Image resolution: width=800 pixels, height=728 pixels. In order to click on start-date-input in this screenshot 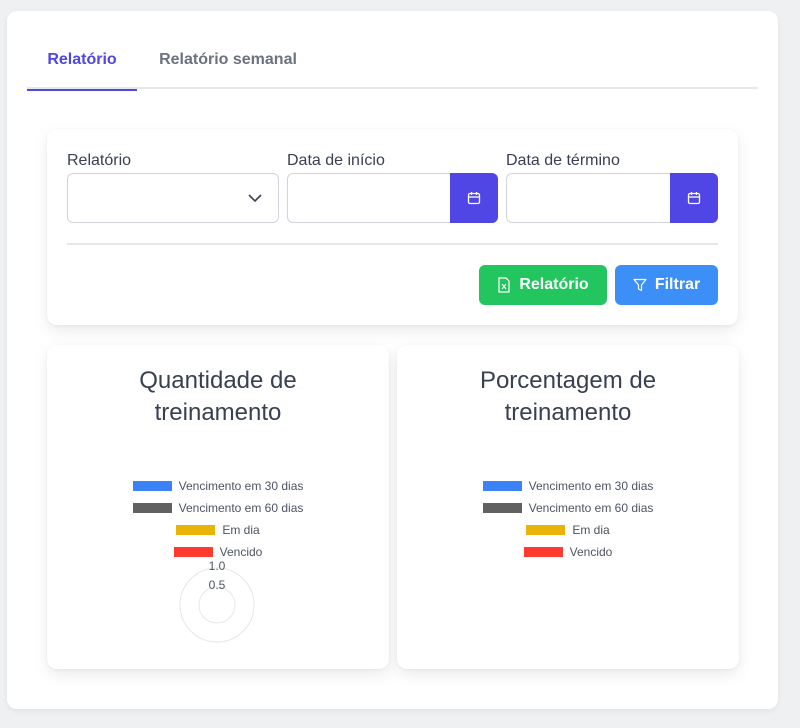, I will do `click(369, 198)`.